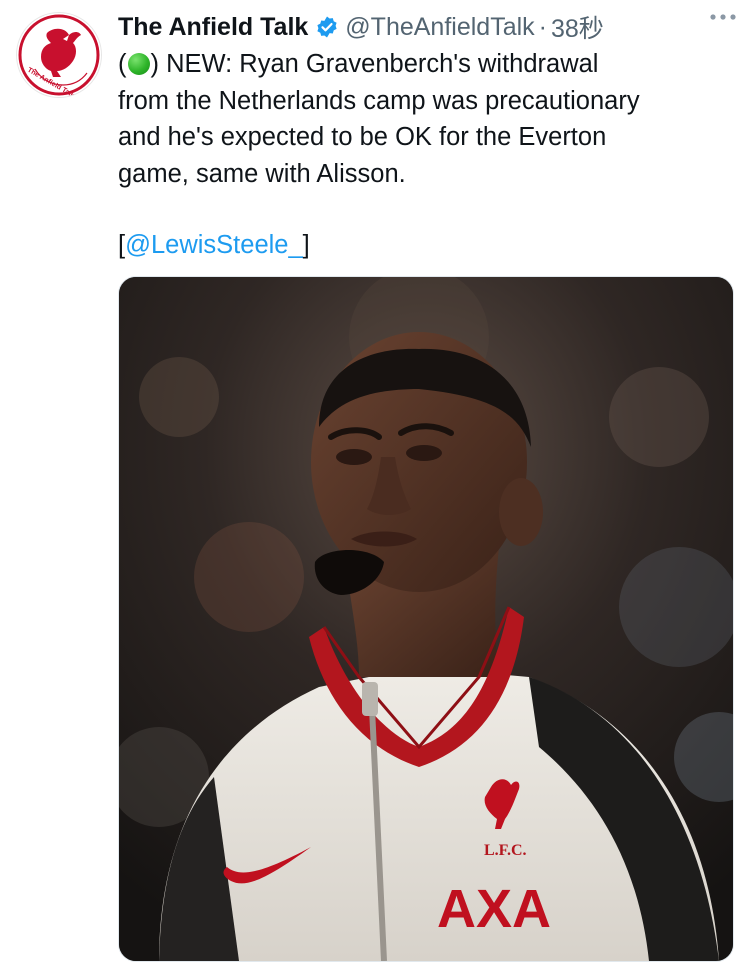 Image resolution: width=750 pixels, height=970 pixels. Describe the element at coordinates (306, 245) in the screenshot. I see `mention-close-bracket: ]` at that location.